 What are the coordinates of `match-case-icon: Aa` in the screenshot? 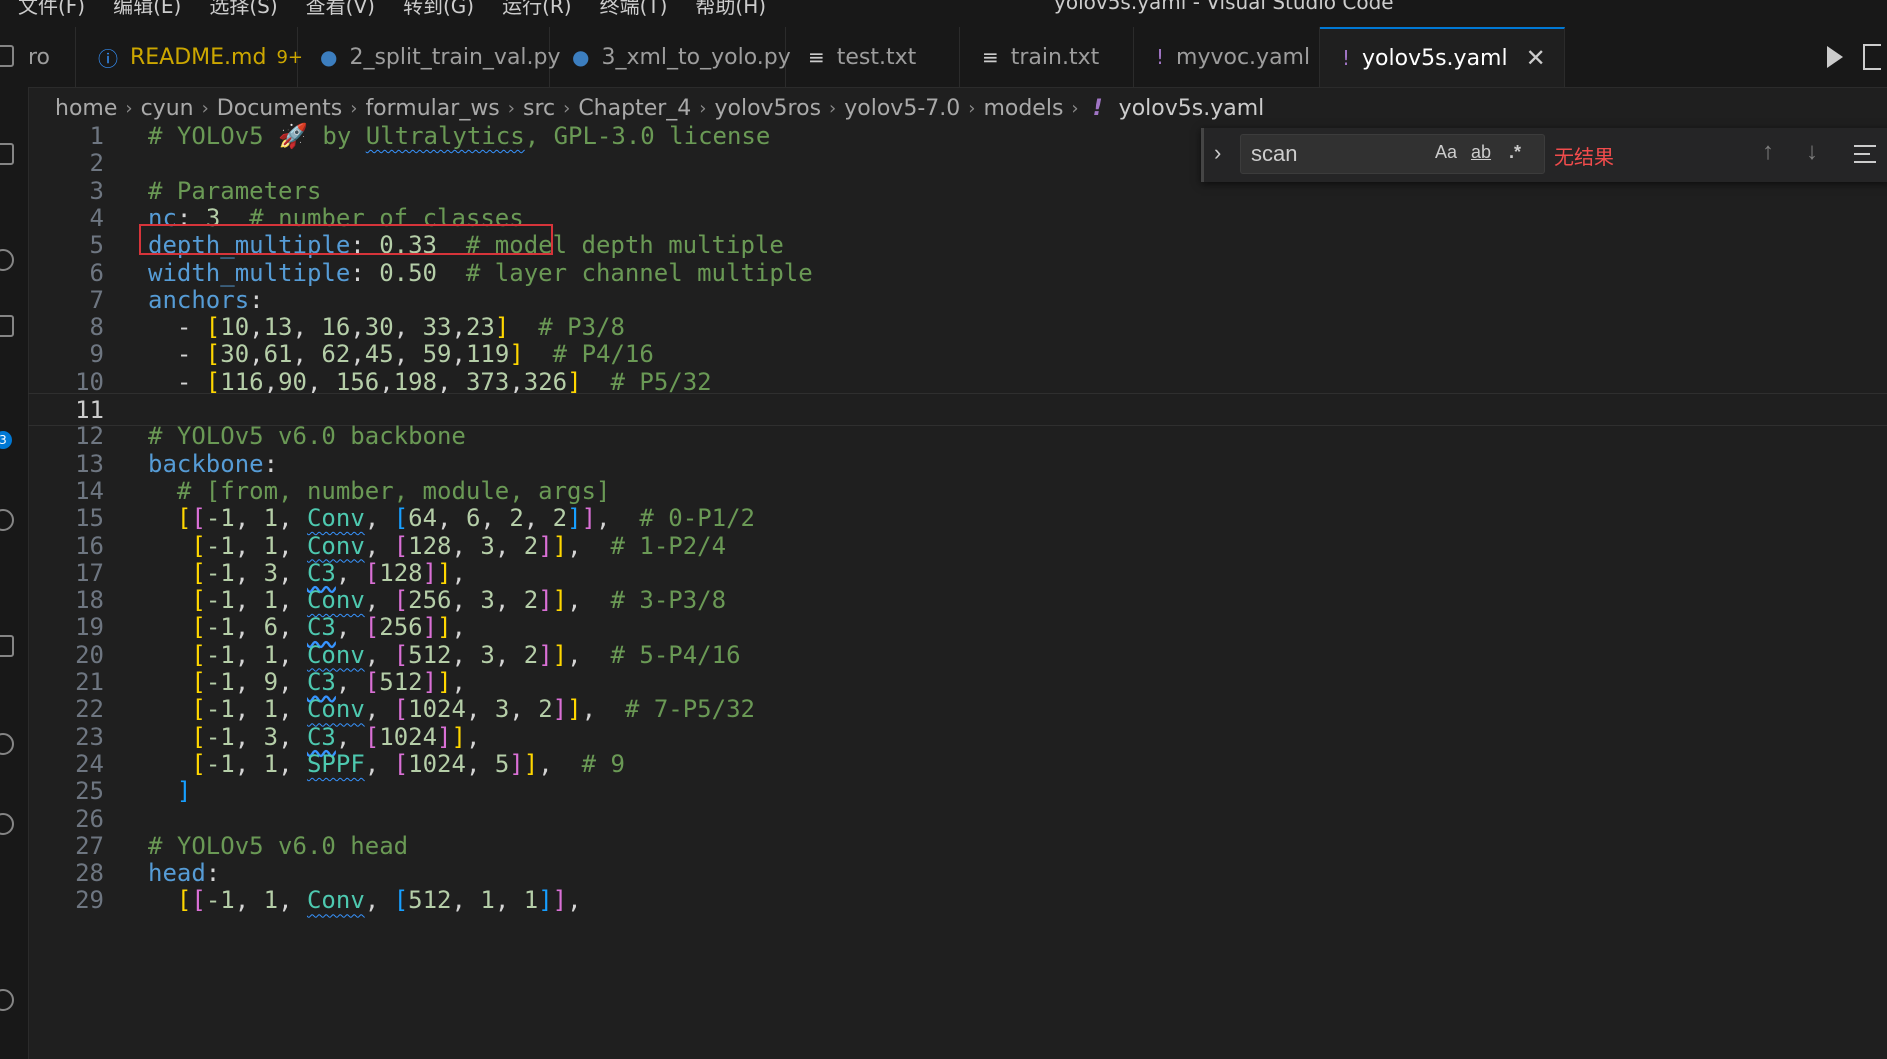 It's located at (1446, 152).